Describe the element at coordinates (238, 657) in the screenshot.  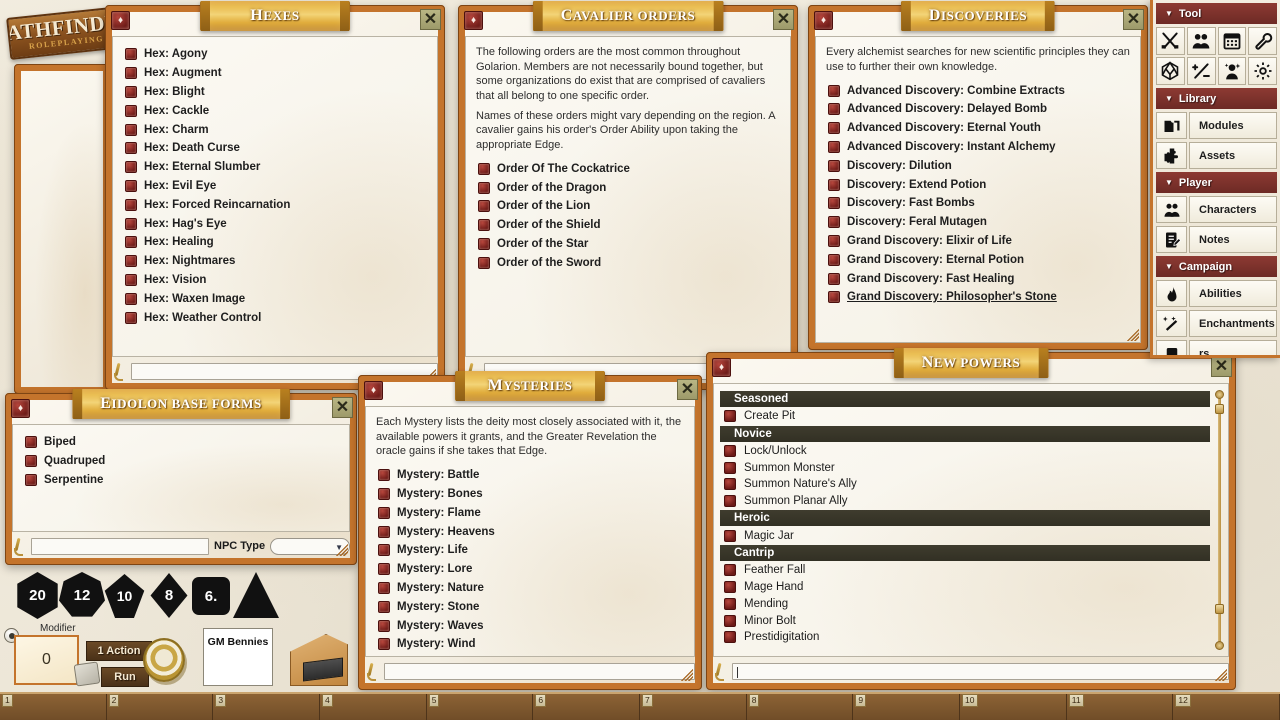
I see `gm-bennies-panel: GM Bennies` at that location.